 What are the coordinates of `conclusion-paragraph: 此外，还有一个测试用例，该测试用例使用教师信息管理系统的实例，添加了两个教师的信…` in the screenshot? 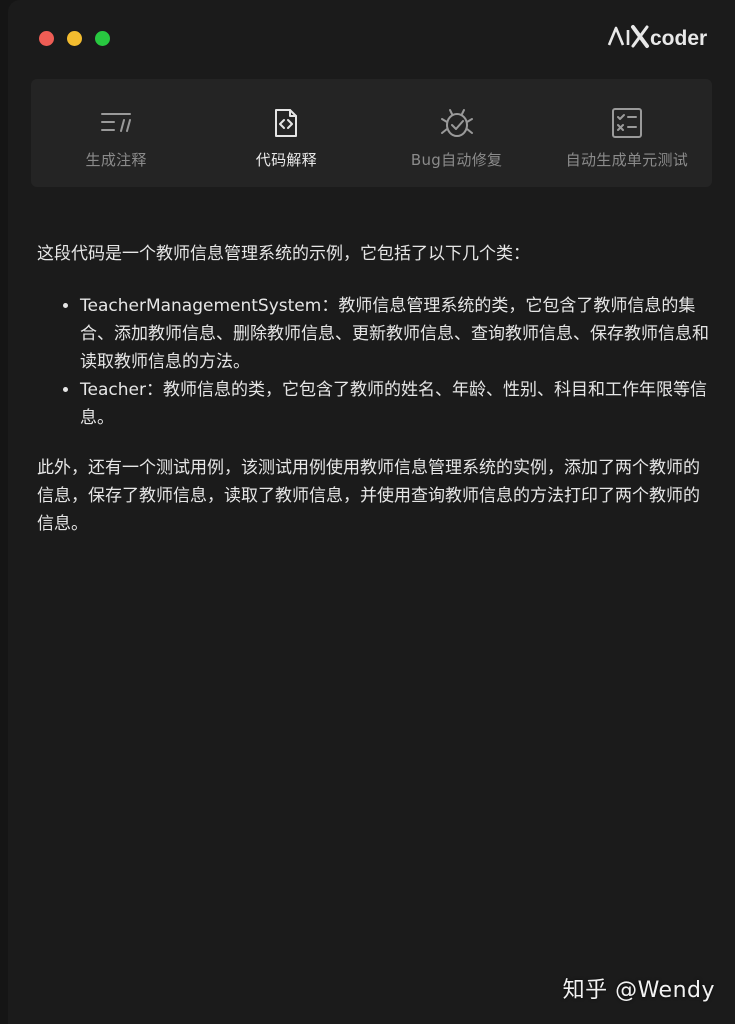 It's located at (368, 496).